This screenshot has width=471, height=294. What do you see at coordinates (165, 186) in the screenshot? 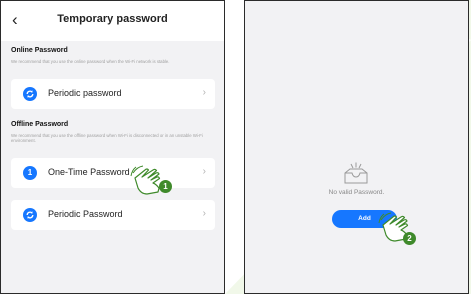
I see `step-badge-1: 1` at bounding box center [165, 186].